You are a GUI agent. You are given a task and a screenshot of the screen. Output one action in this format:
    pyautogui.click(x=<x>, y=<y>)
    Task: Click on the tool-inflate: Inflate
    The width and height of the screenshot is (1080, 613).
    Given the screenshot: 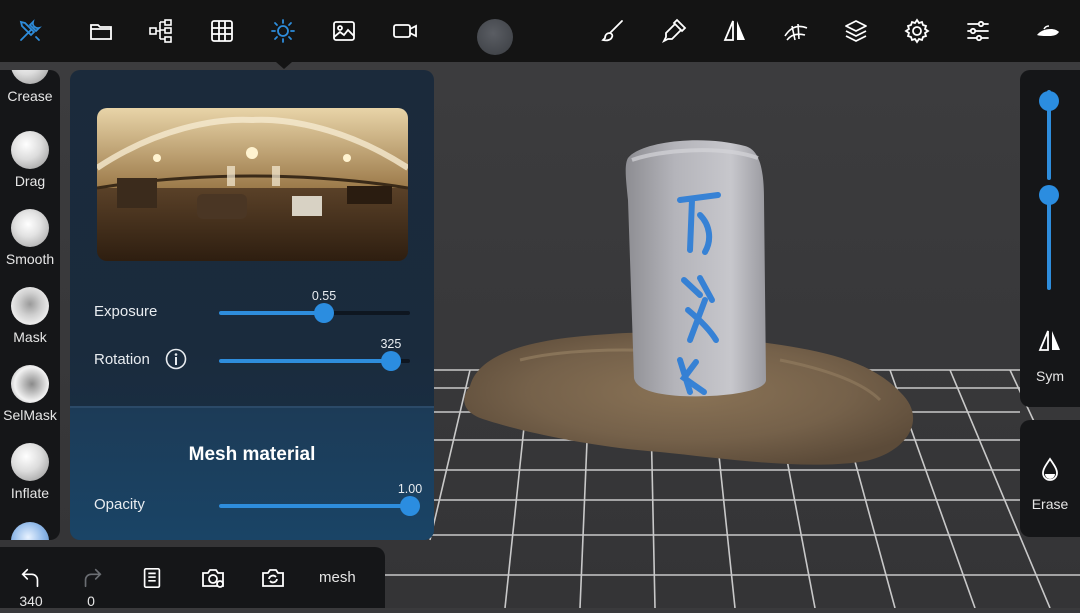 What is the action you would take?
    pyautogui.click(x=30, y=480)
    